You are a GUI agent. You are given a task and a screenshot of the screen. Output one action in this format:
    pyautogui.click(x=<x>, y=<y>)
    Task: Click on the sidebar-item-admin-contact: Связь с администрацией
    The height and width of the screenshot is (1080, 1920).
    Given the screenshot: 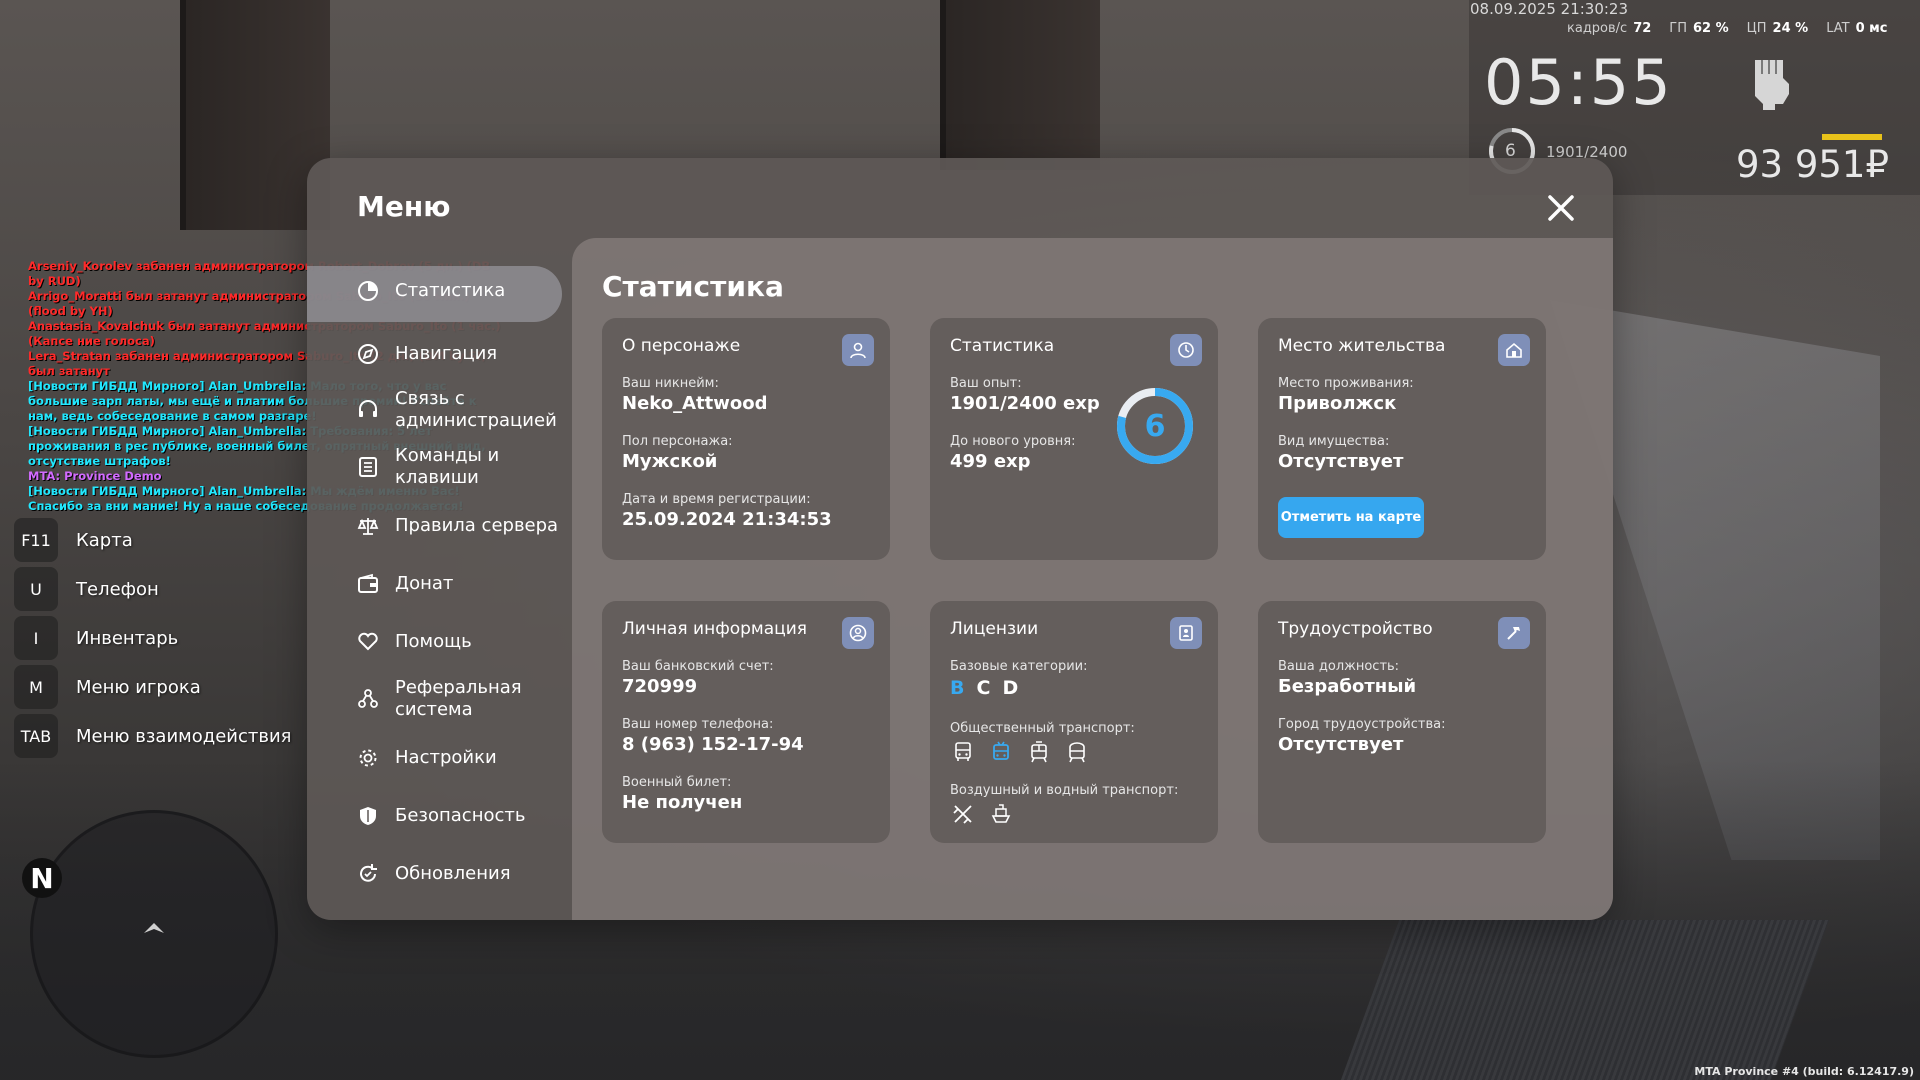 What is the action you would take?
    pyautogui.click(x=465, y=410)
    